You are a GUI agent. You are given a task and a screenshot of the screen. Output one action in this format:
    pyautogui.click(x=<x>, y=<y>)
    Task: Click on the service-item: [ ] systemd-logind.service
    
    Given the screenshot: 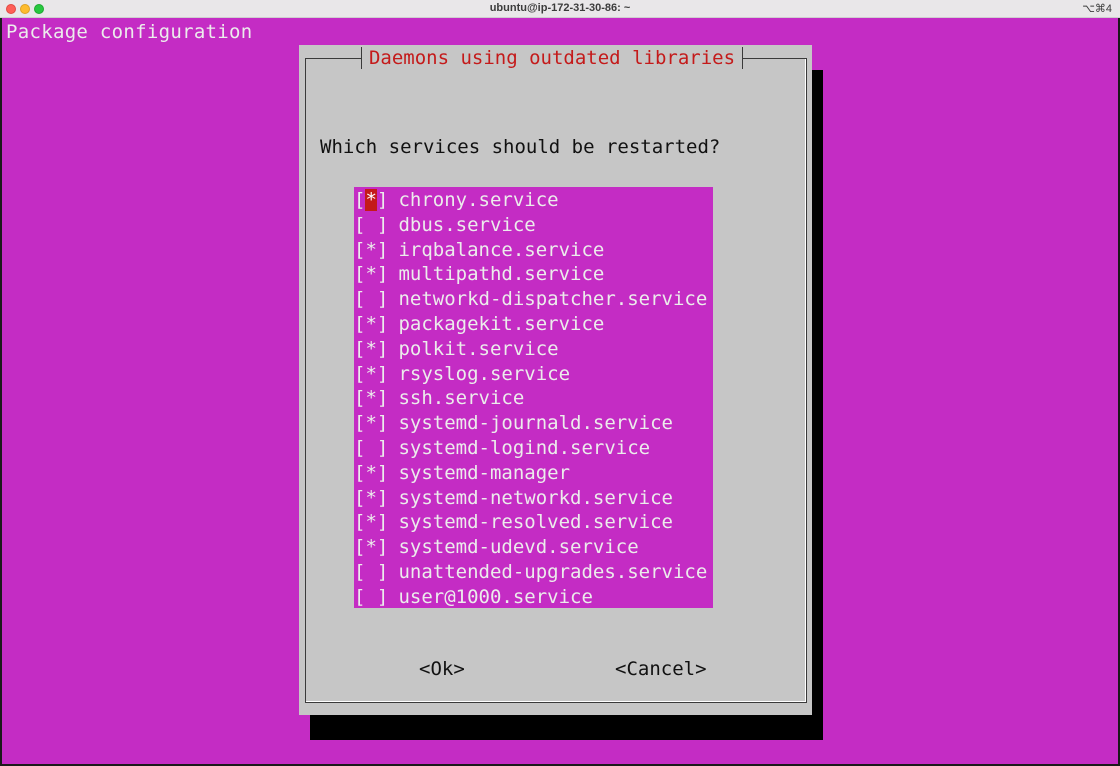 What is the action you would take?
    pyautogui.click(x=533, y=448)
    